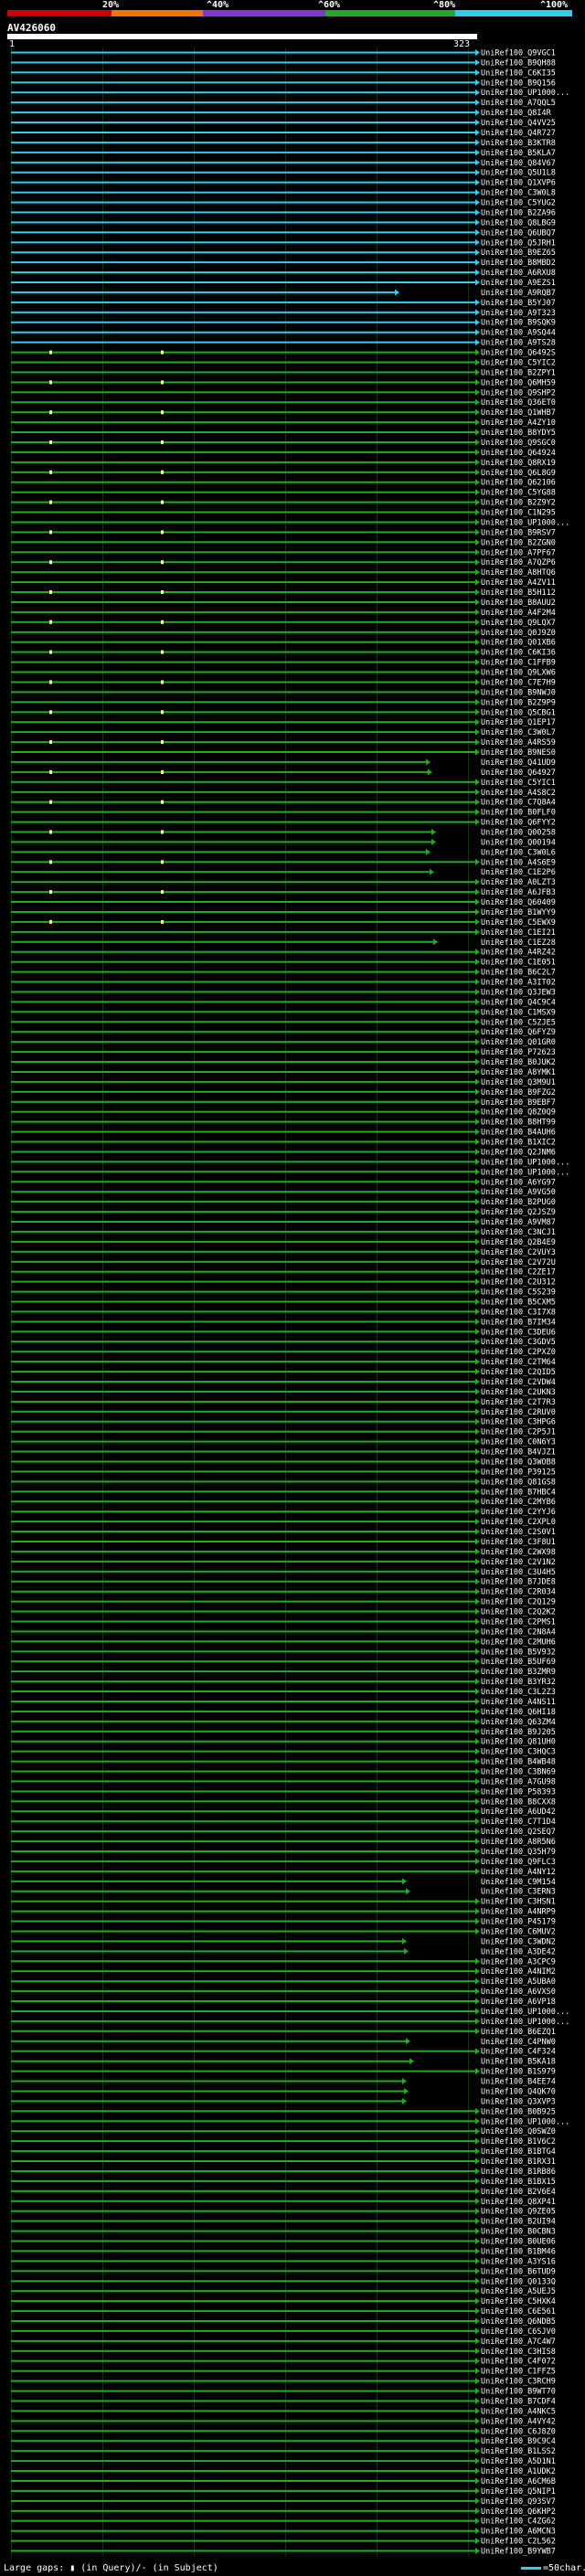  Describe the element at coordinates (518, 882) in the screenshot. I see `hit-label: UniRef100_A0LZT3` at that location.